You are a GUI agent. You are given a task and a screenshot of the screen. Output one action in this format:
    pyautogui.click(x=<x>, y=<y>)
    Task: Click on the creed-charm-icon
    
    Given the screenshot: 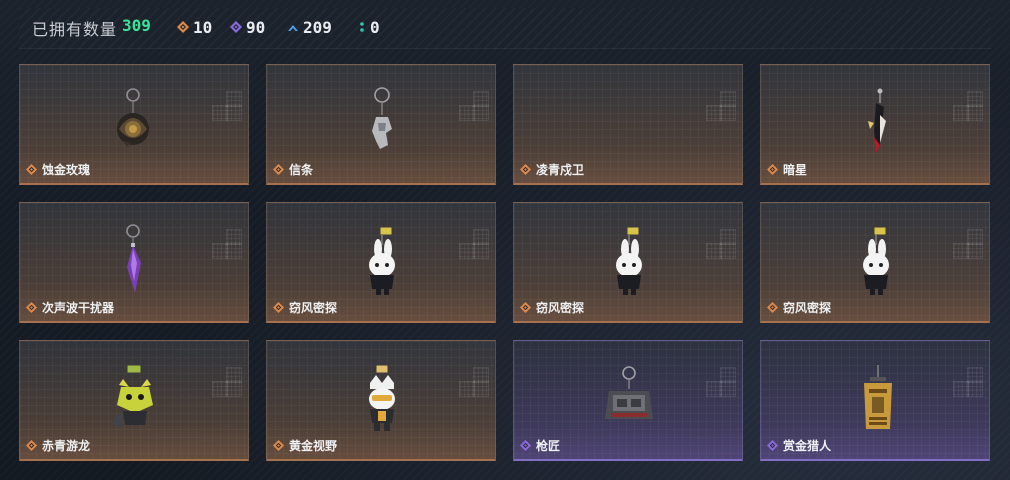 What is the action you would take?
    pyautogui.click(x=382, y=125)
    